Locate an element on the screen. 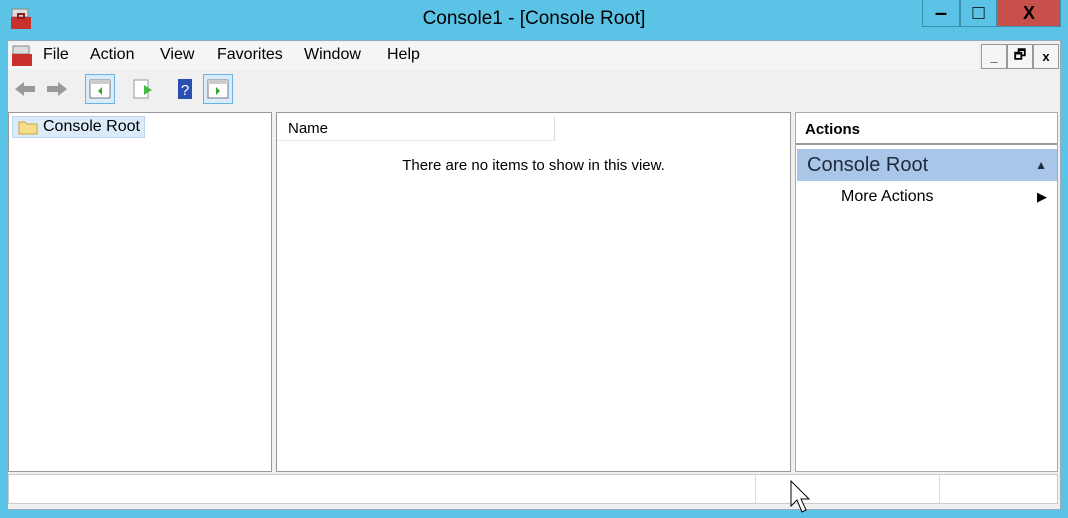 The image size is (1068, 518). submenu-arrow-icon: ▶ is located at coordinates (1042, 196).